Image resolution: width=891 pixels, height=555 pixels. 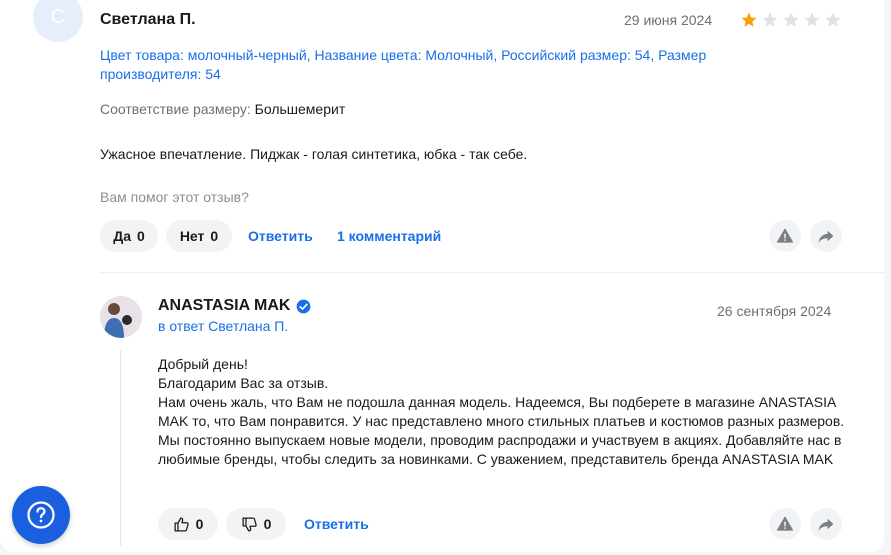 I want to click on no-label: Нет, so click(x=192, y=236).